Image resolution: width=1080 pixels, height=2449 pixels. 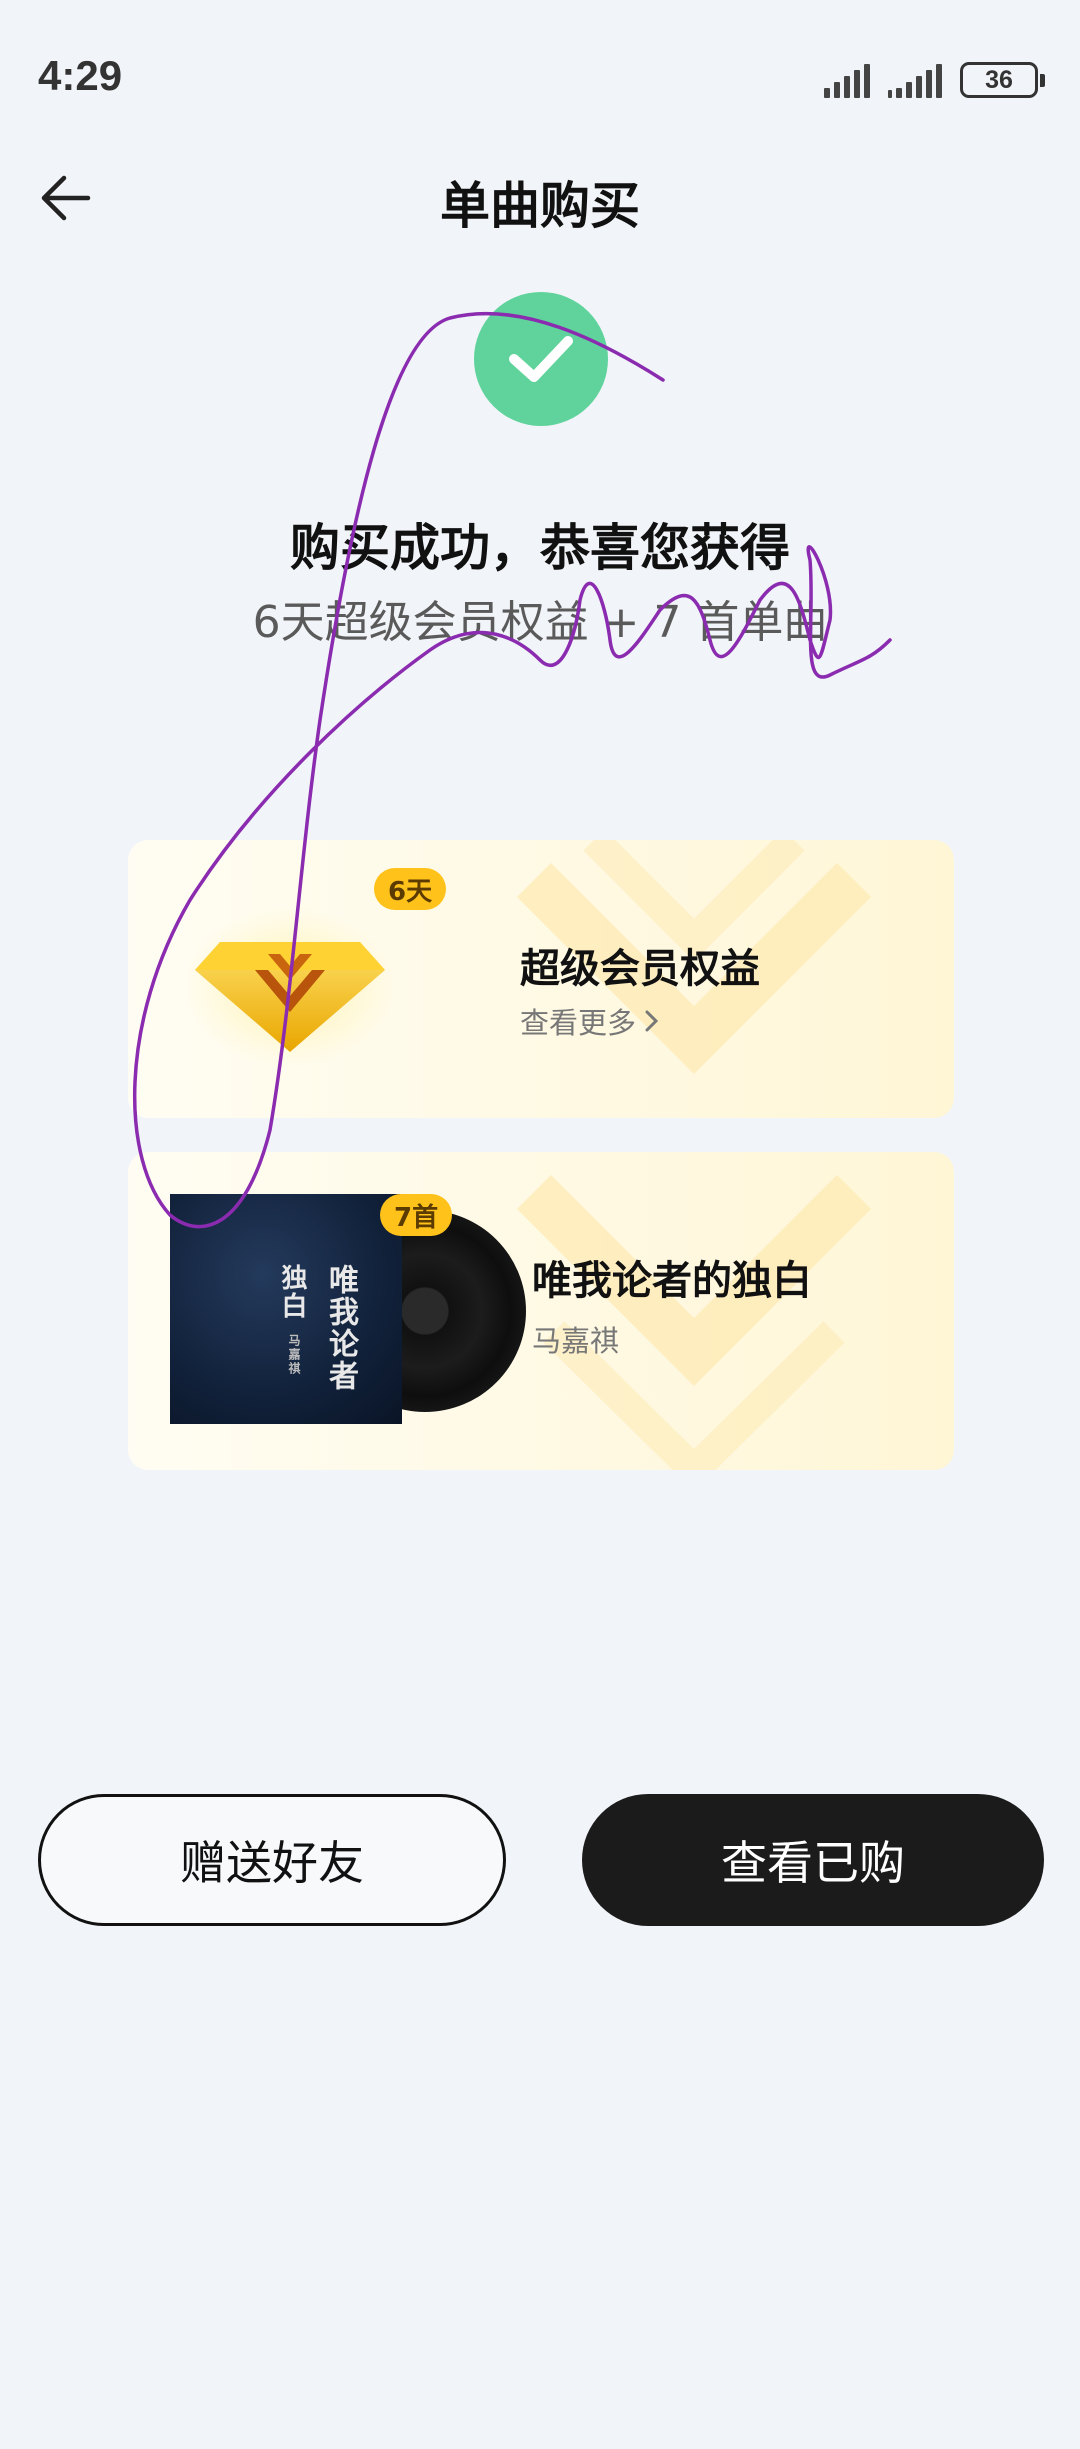 I want to click on see-more-label: 查看更多, so click(x=578, y=1023).